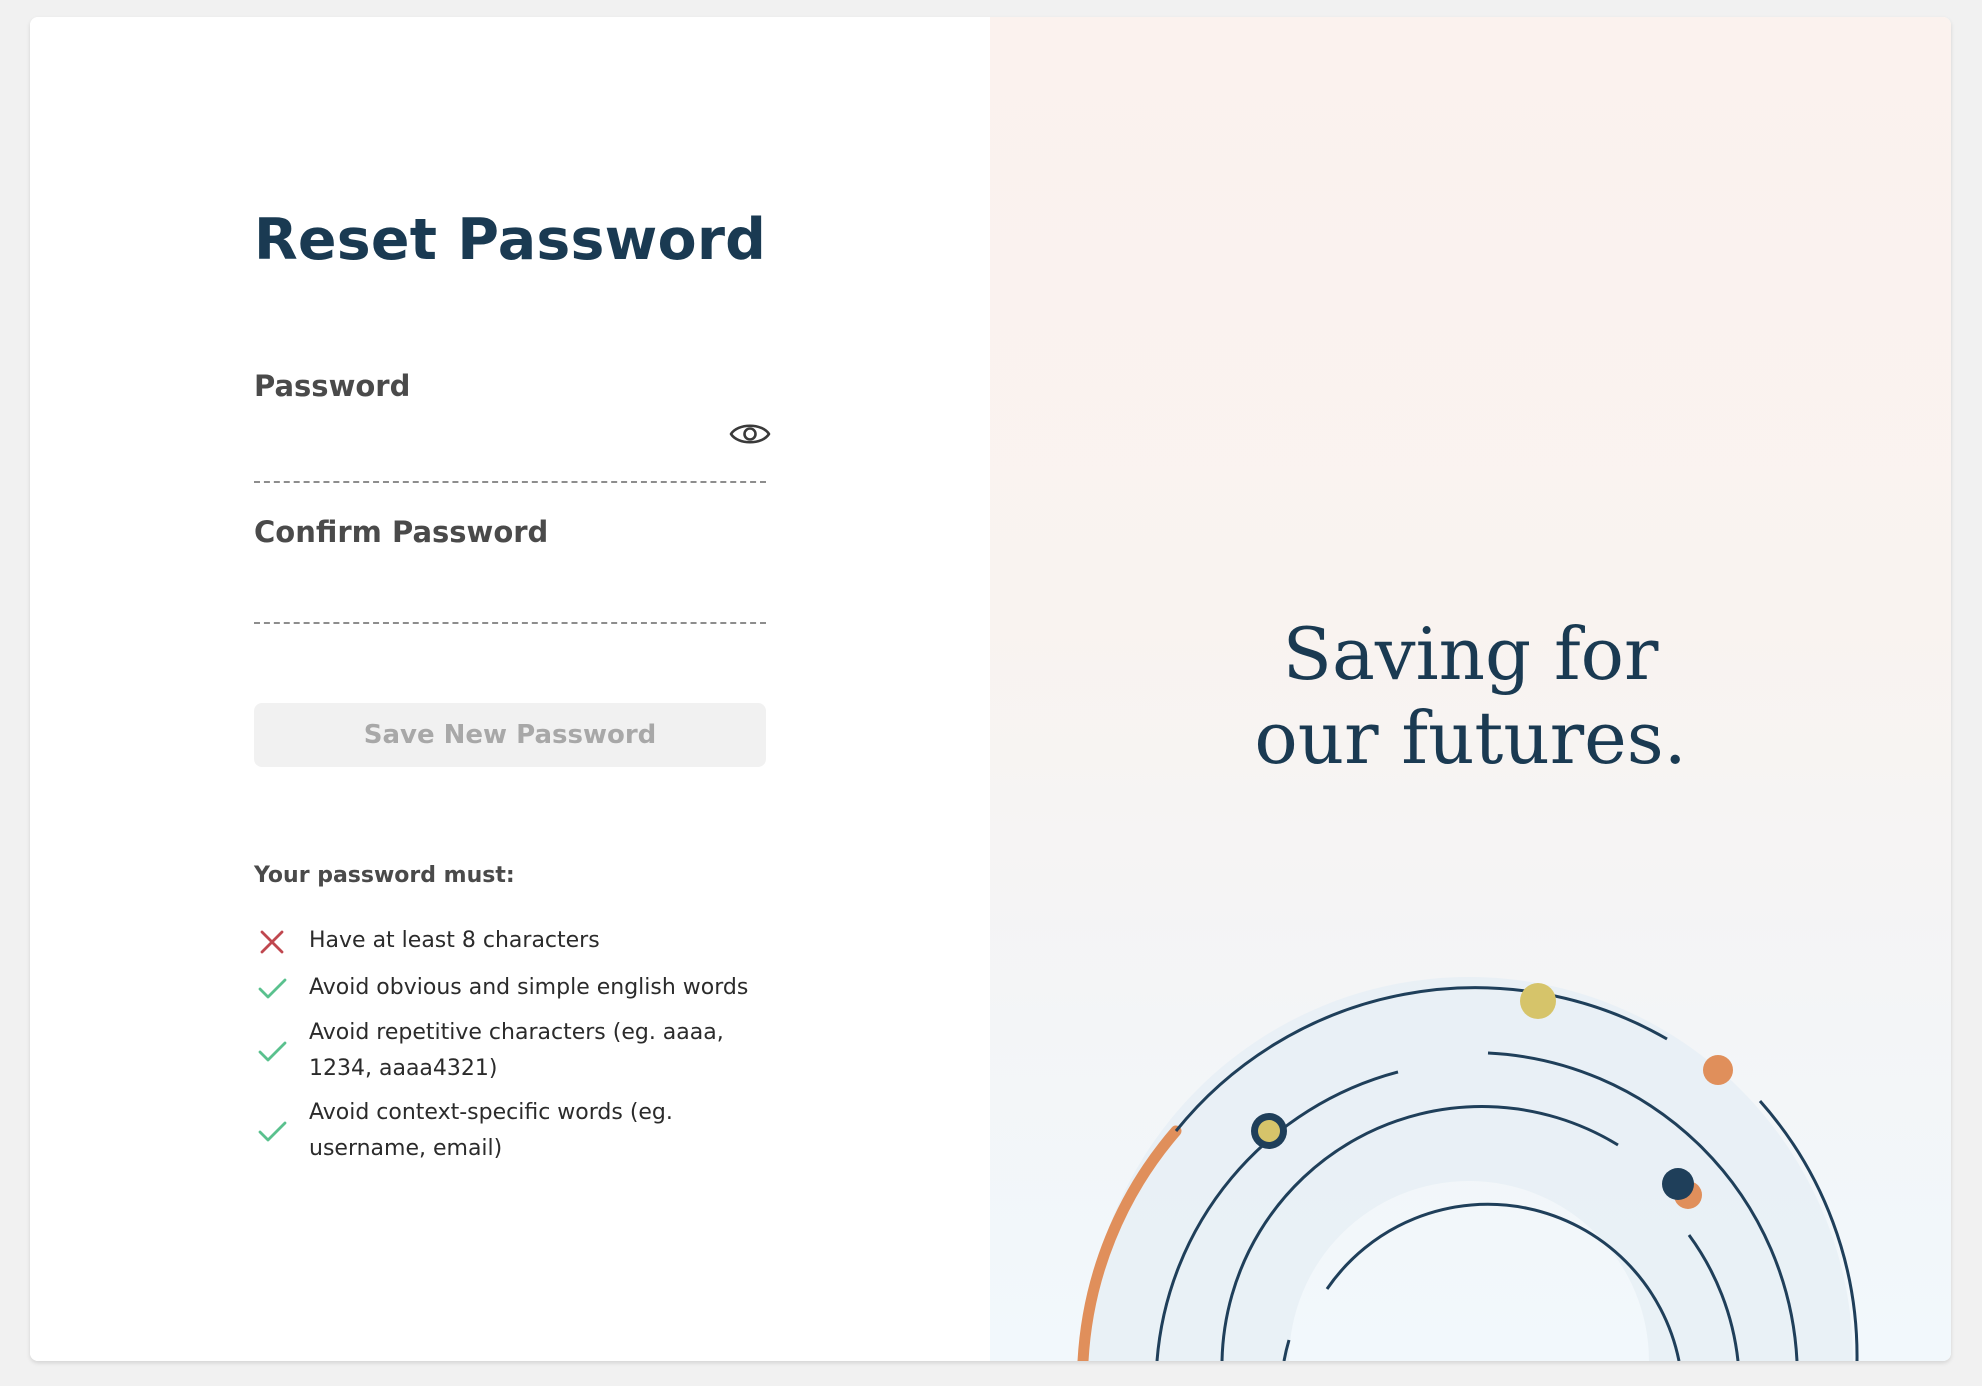 The image size is (1982, 1386). I want to click on navy-yellow-dot, so click(1269, 1131).